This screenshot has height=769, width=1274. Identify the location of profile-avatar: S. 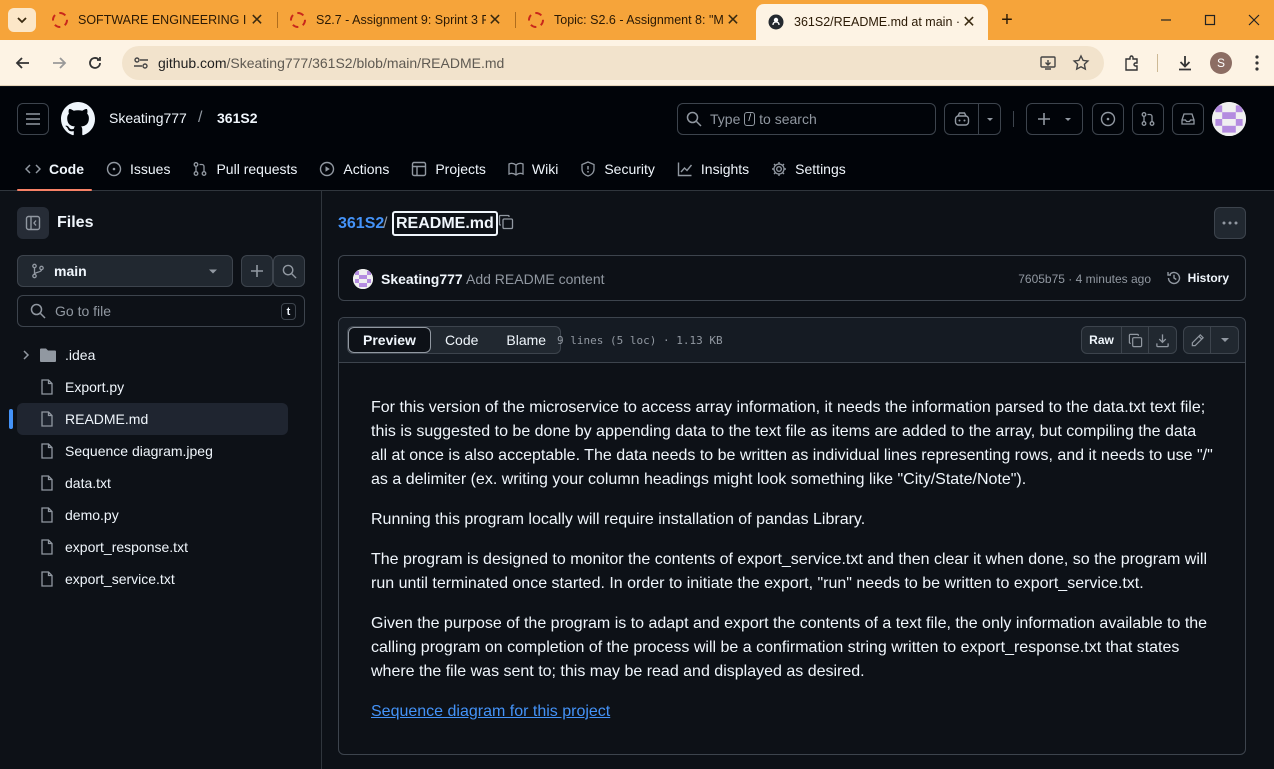
(1221, 63).